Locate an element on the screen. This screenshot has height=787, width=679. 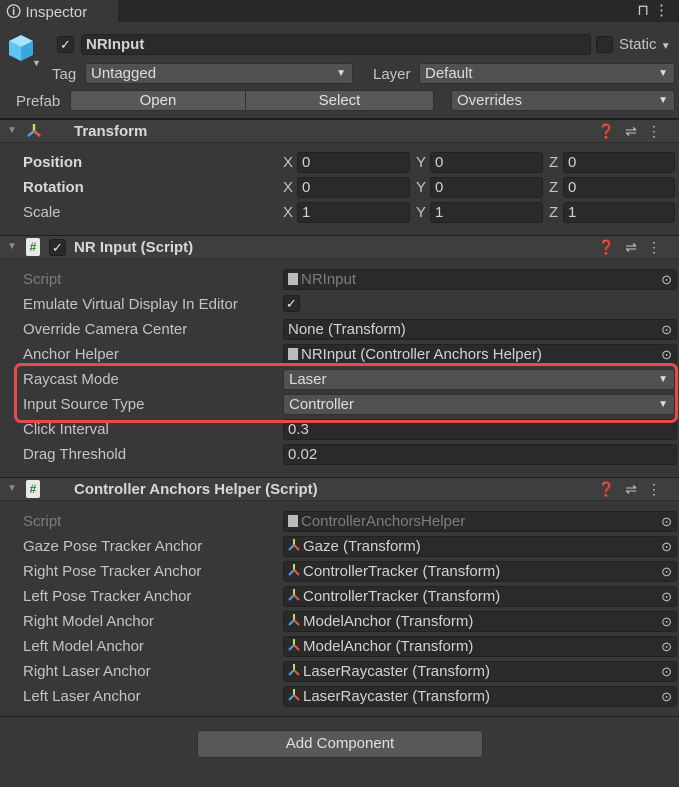
field-label: Gaze Pose Tracker Anchor is located at coordinates (113, 546).